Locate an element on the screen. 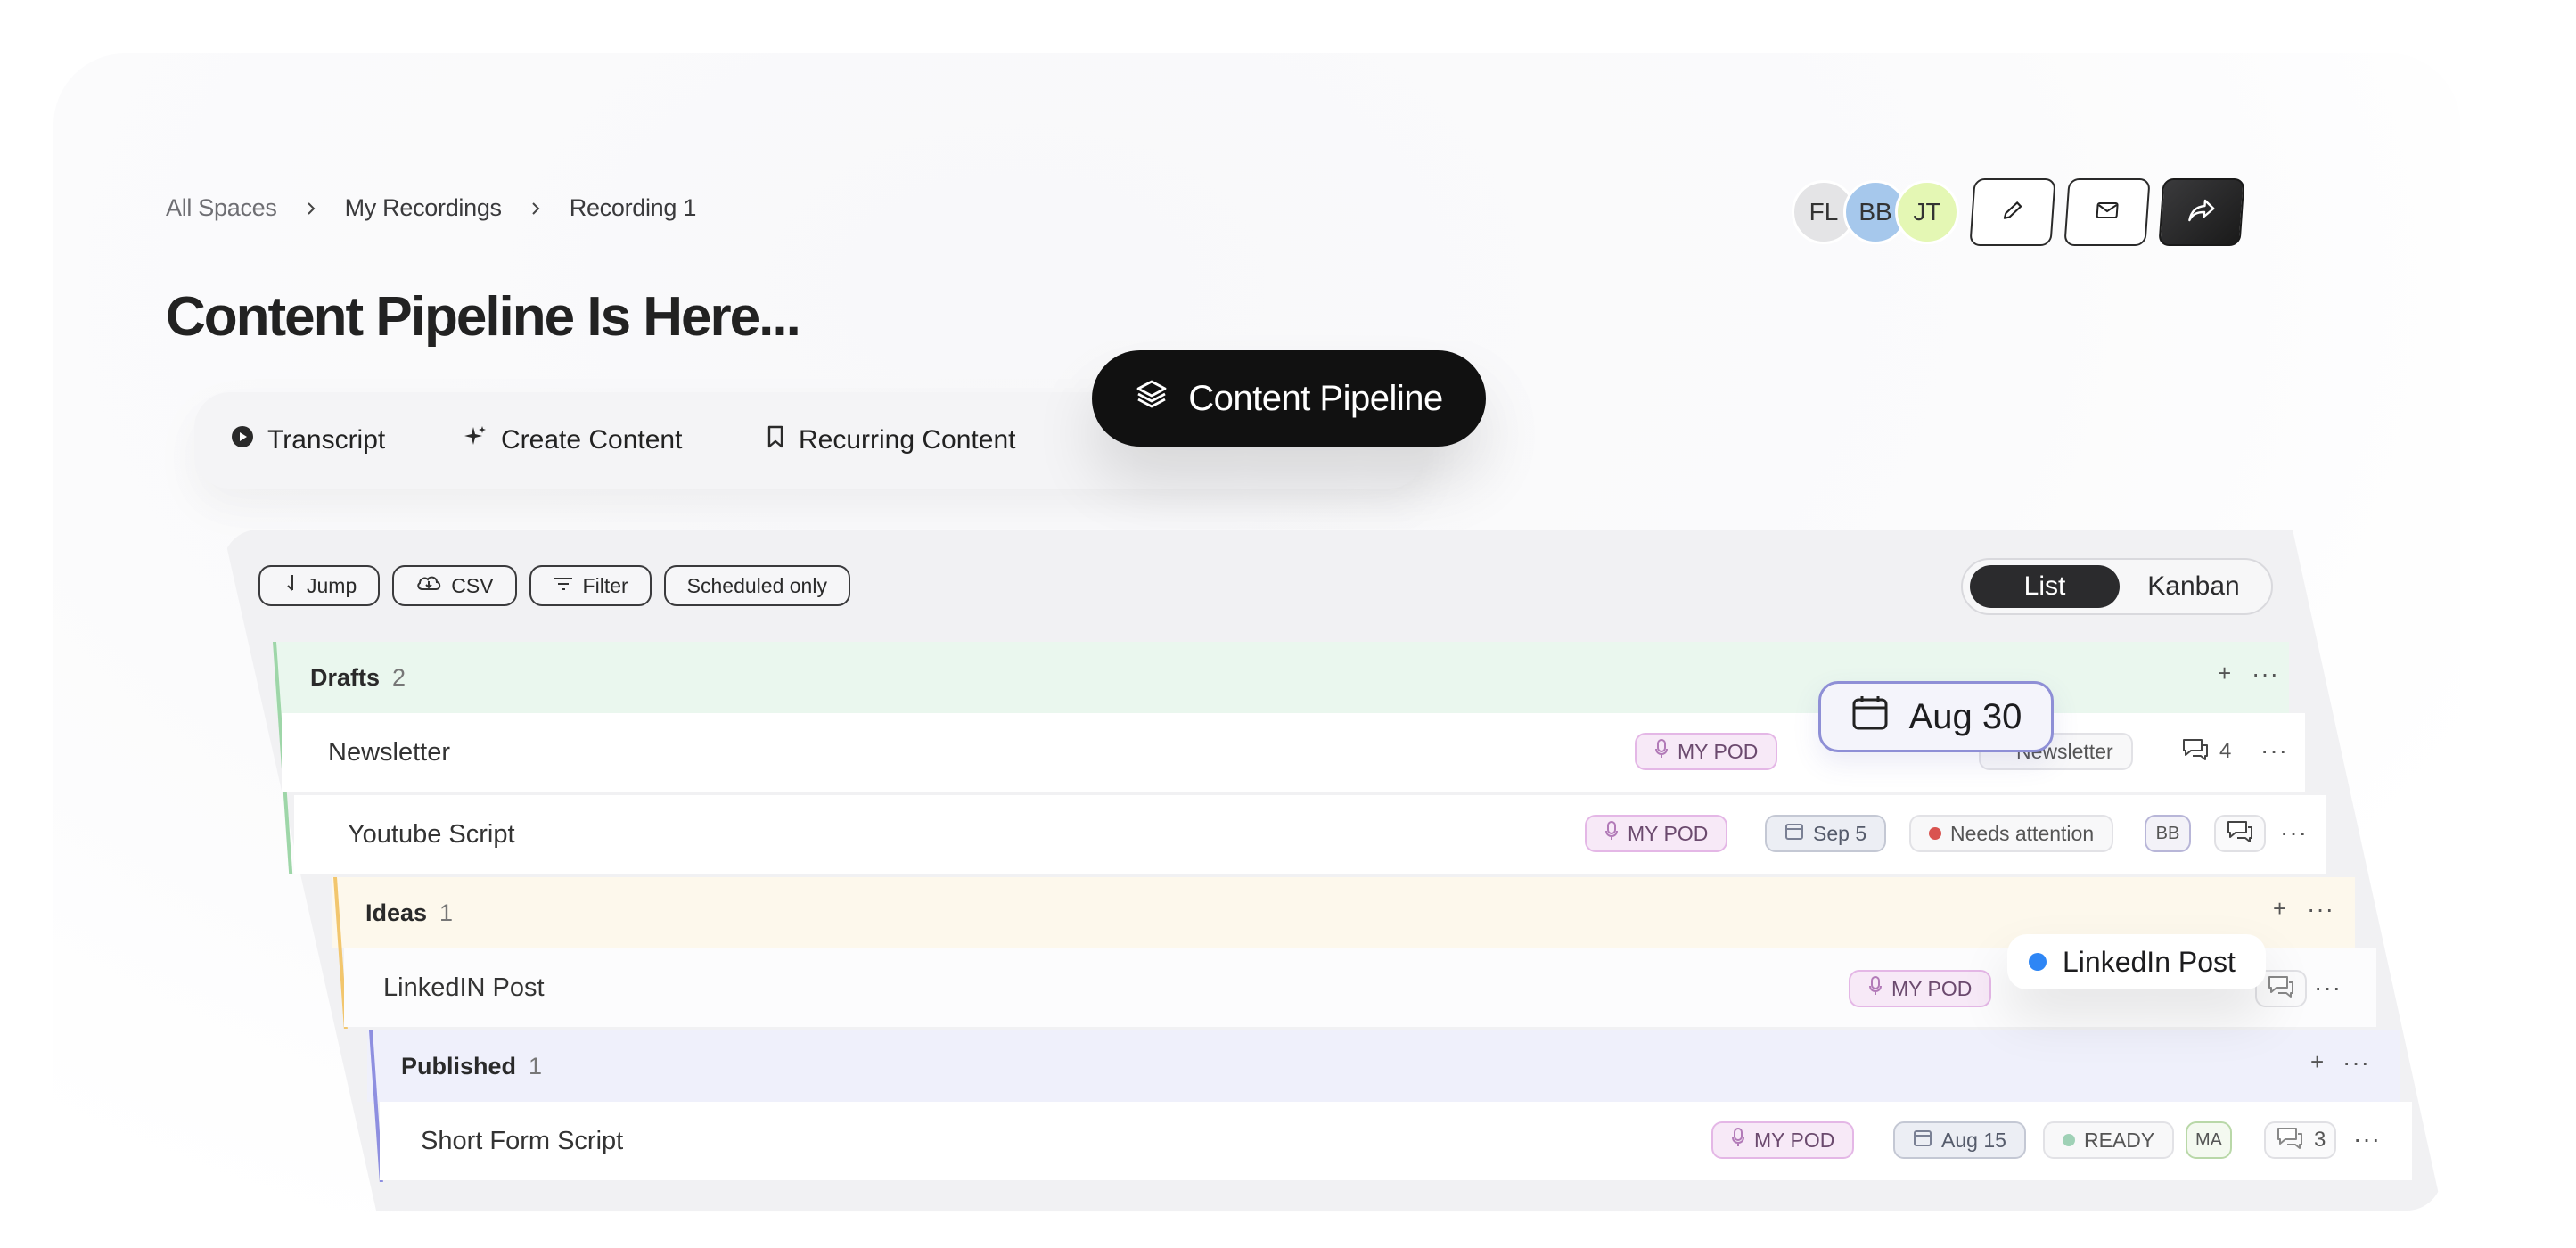 Image resolution: width=2576 pixels, height=1248 pixels. item-title: Youtube Script is located at coordinates (431, 834).